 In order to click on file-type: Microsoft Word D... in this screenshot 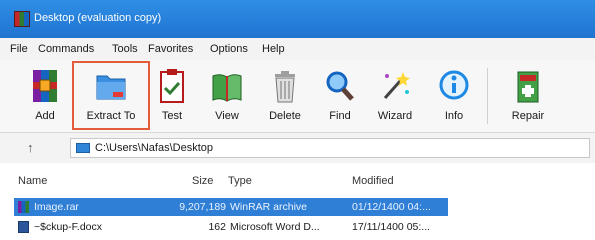, I will do `click(275, 227)`.